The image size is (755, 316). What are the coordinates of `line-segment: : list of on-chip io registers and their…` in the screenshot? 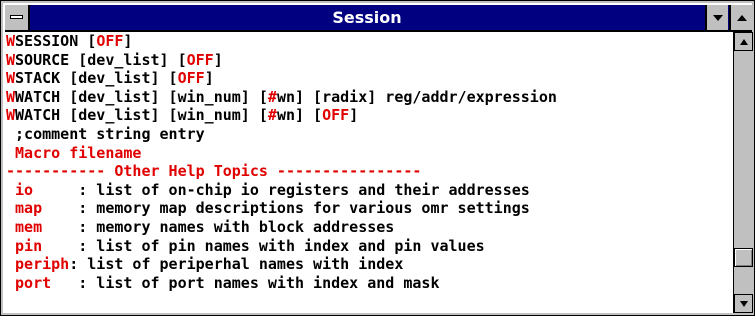 It's located at (304, 189).